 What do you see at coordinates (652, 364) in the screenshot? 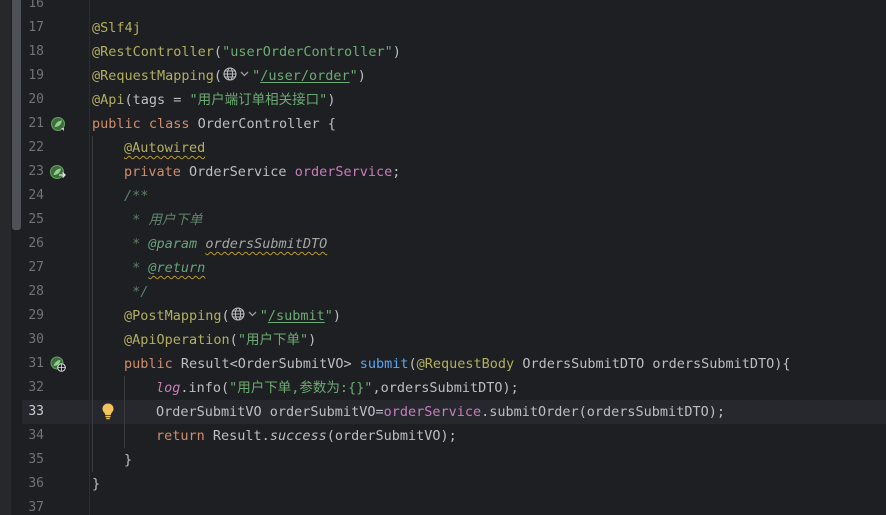
I see `parameters: OrdersSubmitDTO ordersSubmitDTO){` at bounding box center [652, 364].